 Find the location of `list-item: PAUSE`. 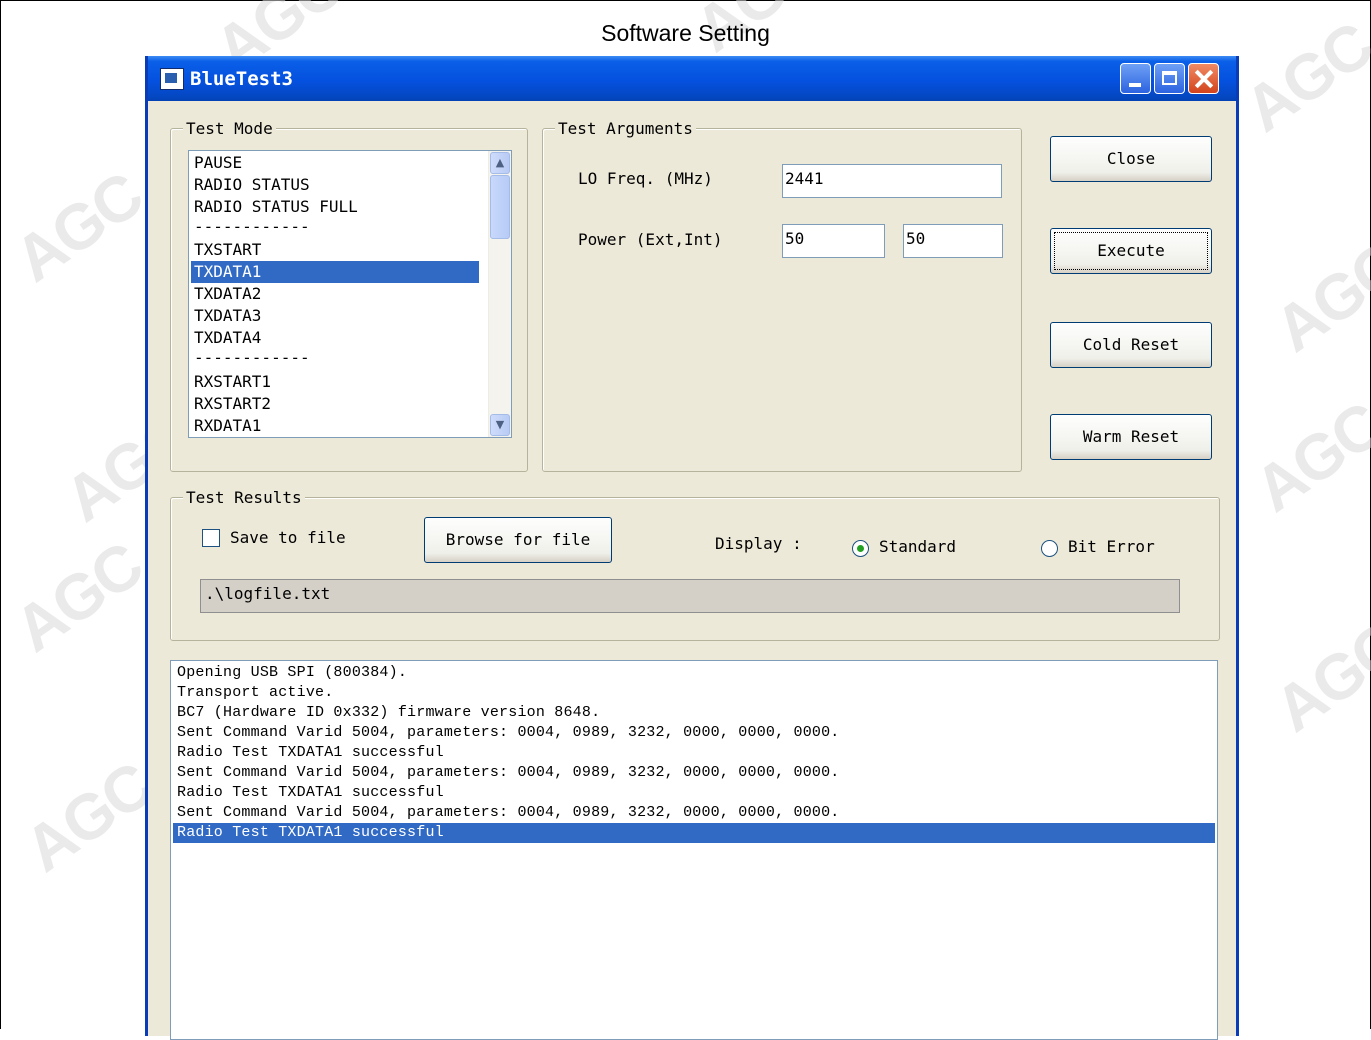

list-item: PAUSE is located at coordinates (335, 163).